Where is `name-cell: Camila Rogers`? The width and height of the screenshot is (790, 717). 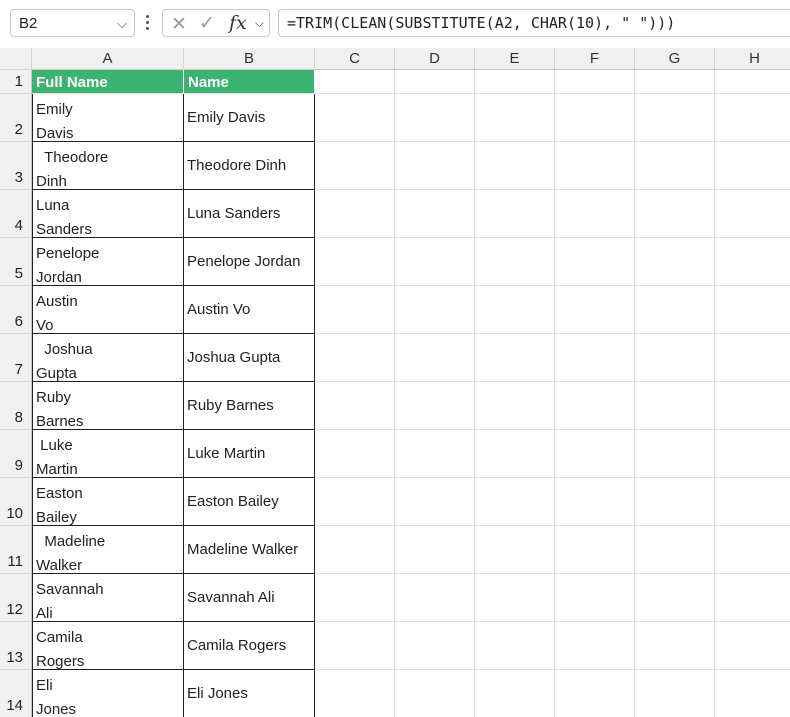 name-cell: Camila Rogers is located at coordinates (249, 646).